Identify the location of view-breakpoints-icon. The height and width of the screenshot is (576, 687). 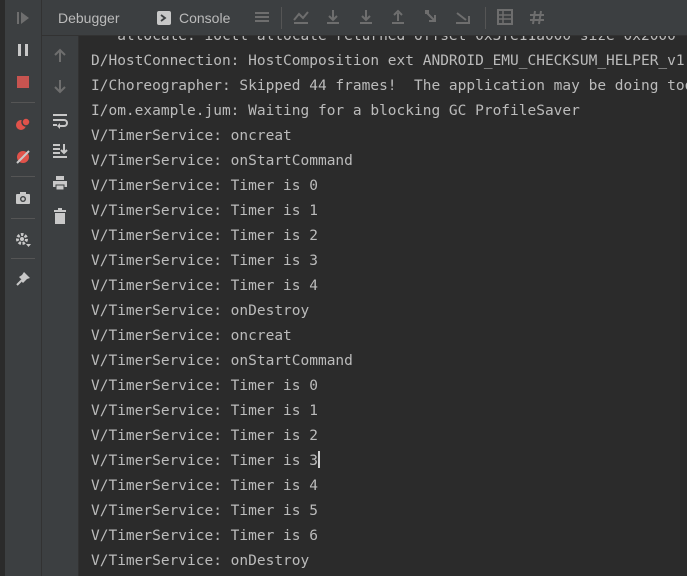
(23, 123).